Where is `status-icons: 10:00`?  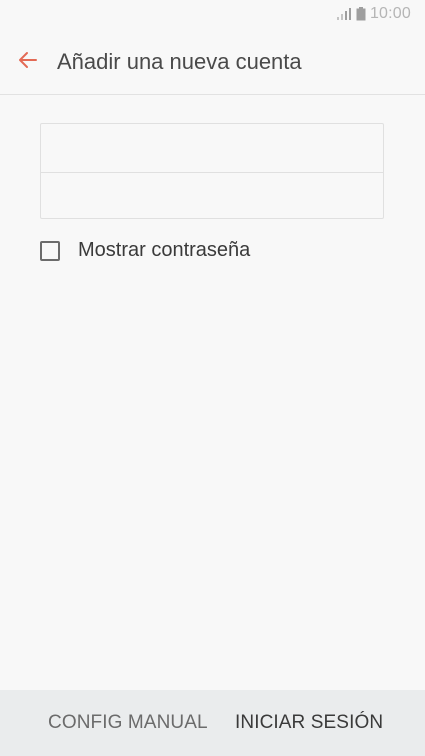
status-icons: 10:00 is located at coordinates (373, 14).